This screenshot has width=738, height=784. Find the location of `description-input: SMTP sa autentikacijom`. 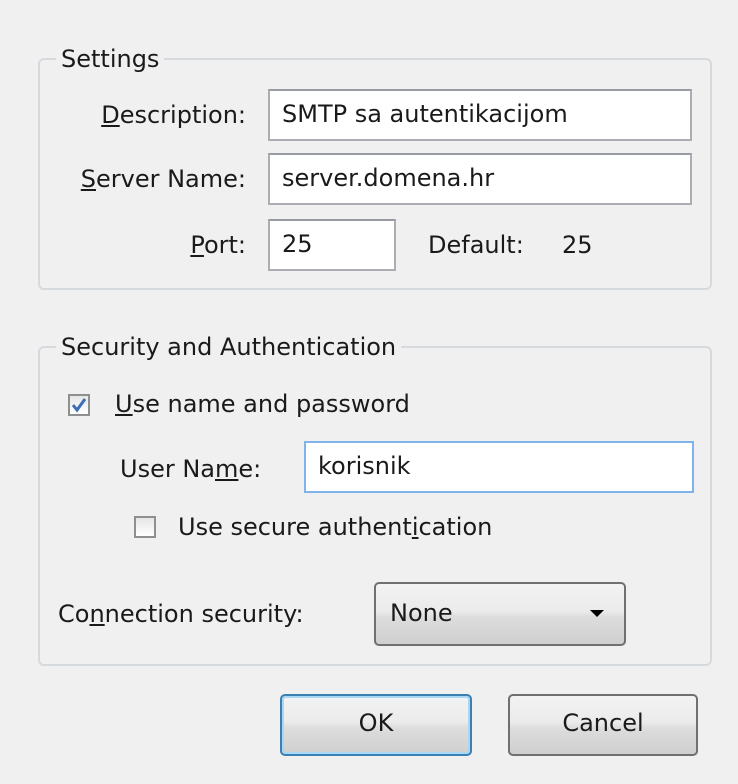

description-input: SMTP sa autentikacijom is located at coordinates (480, 115).